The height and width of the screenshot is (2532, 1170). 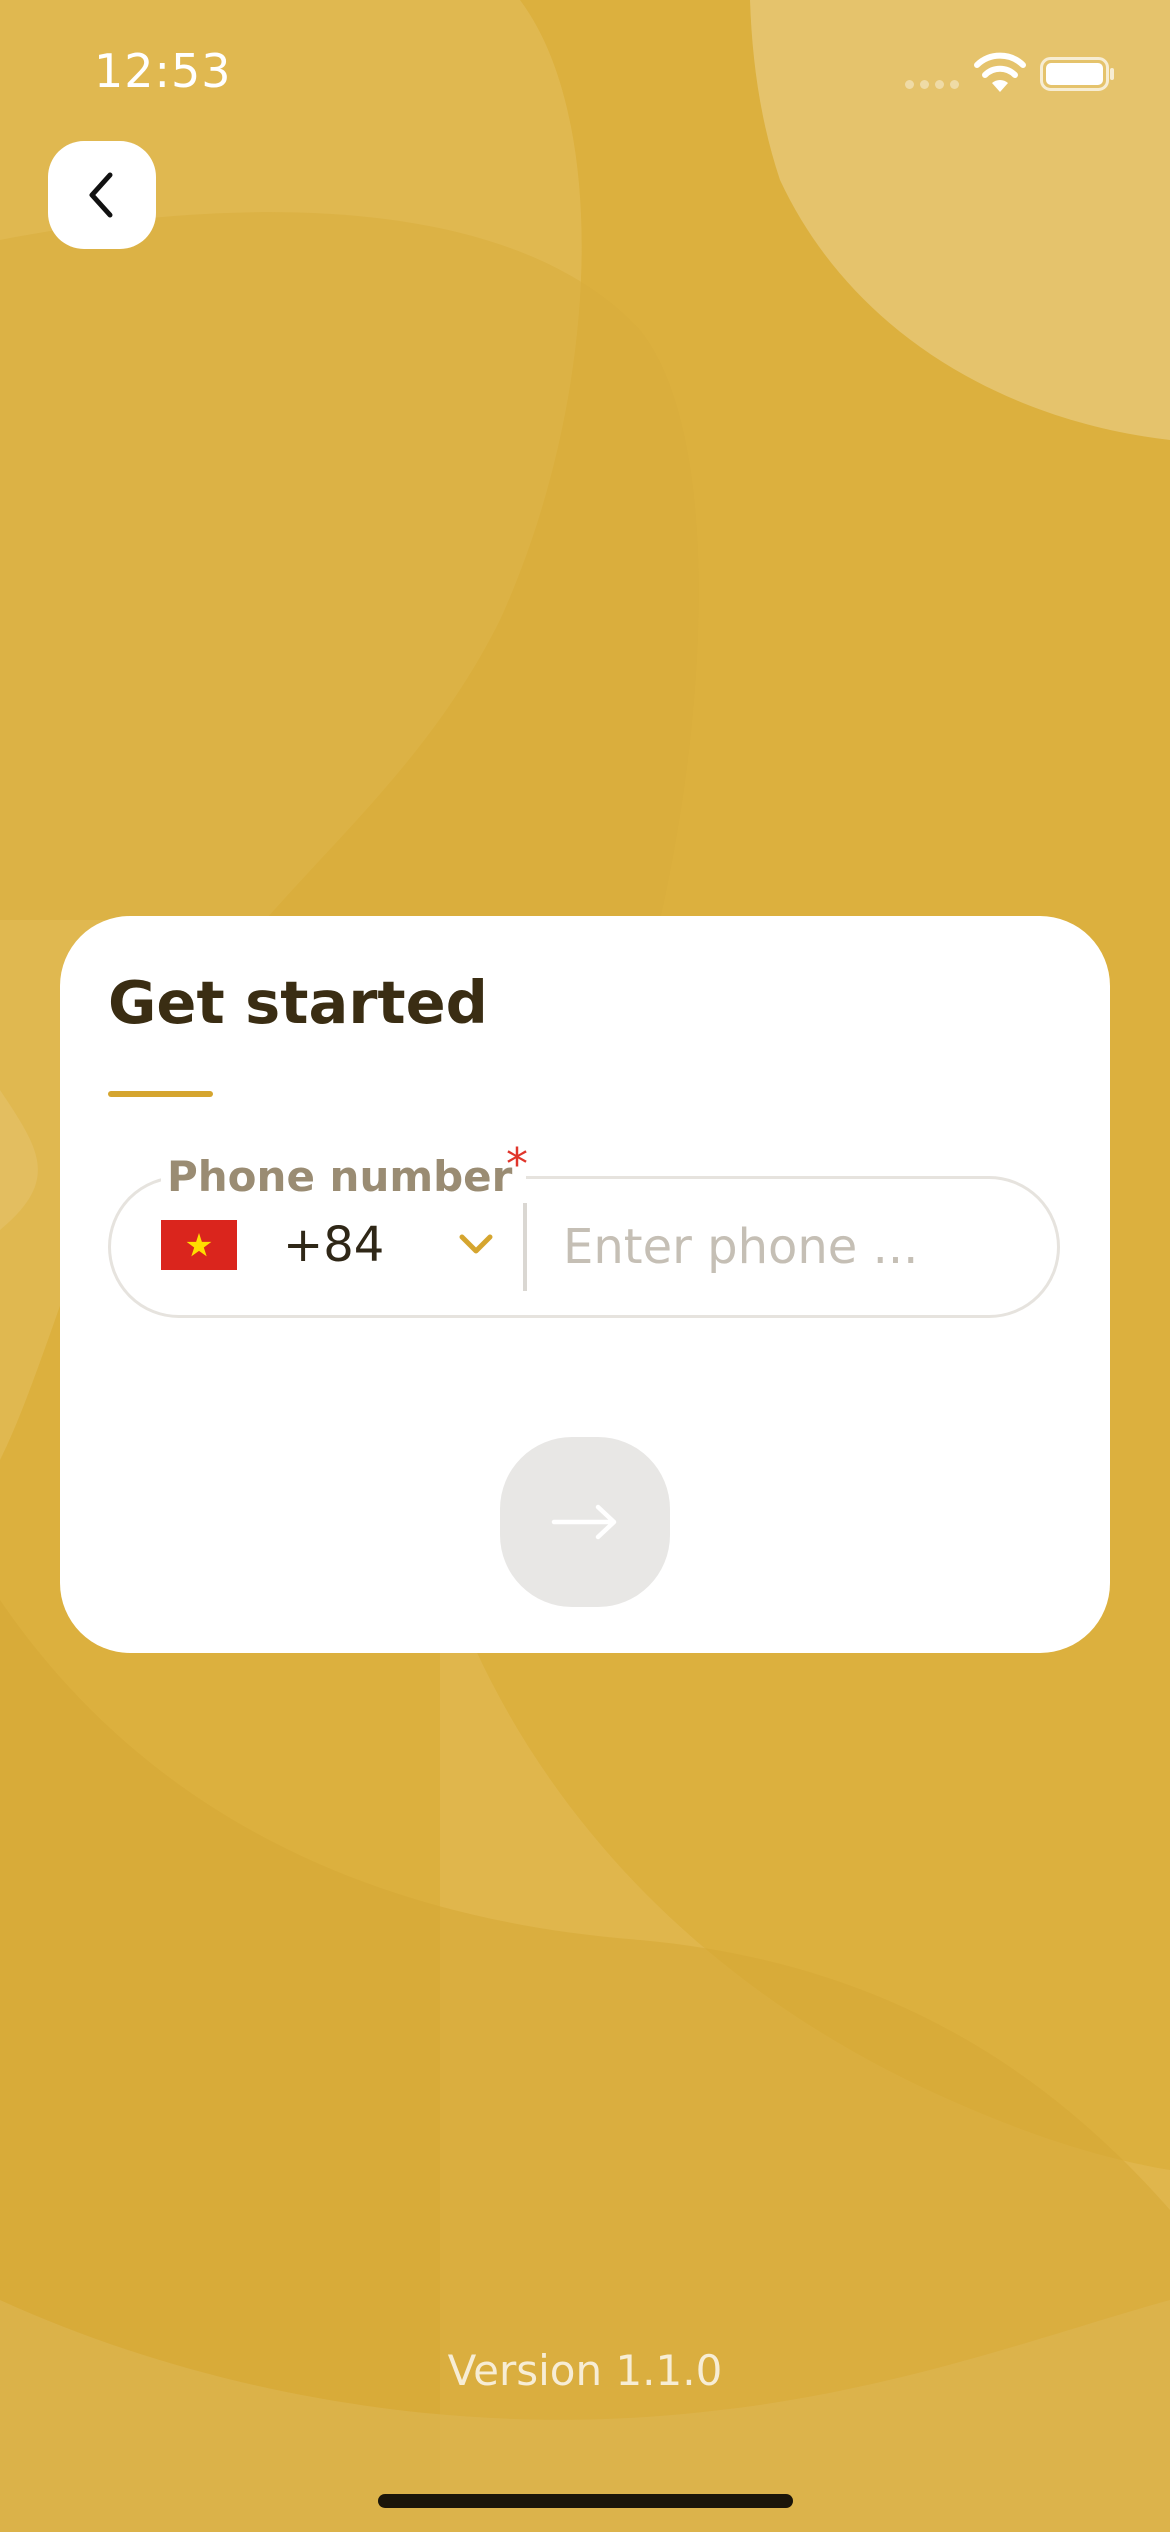 I want to click on phone-number-input, so click(x=795, y=1247).